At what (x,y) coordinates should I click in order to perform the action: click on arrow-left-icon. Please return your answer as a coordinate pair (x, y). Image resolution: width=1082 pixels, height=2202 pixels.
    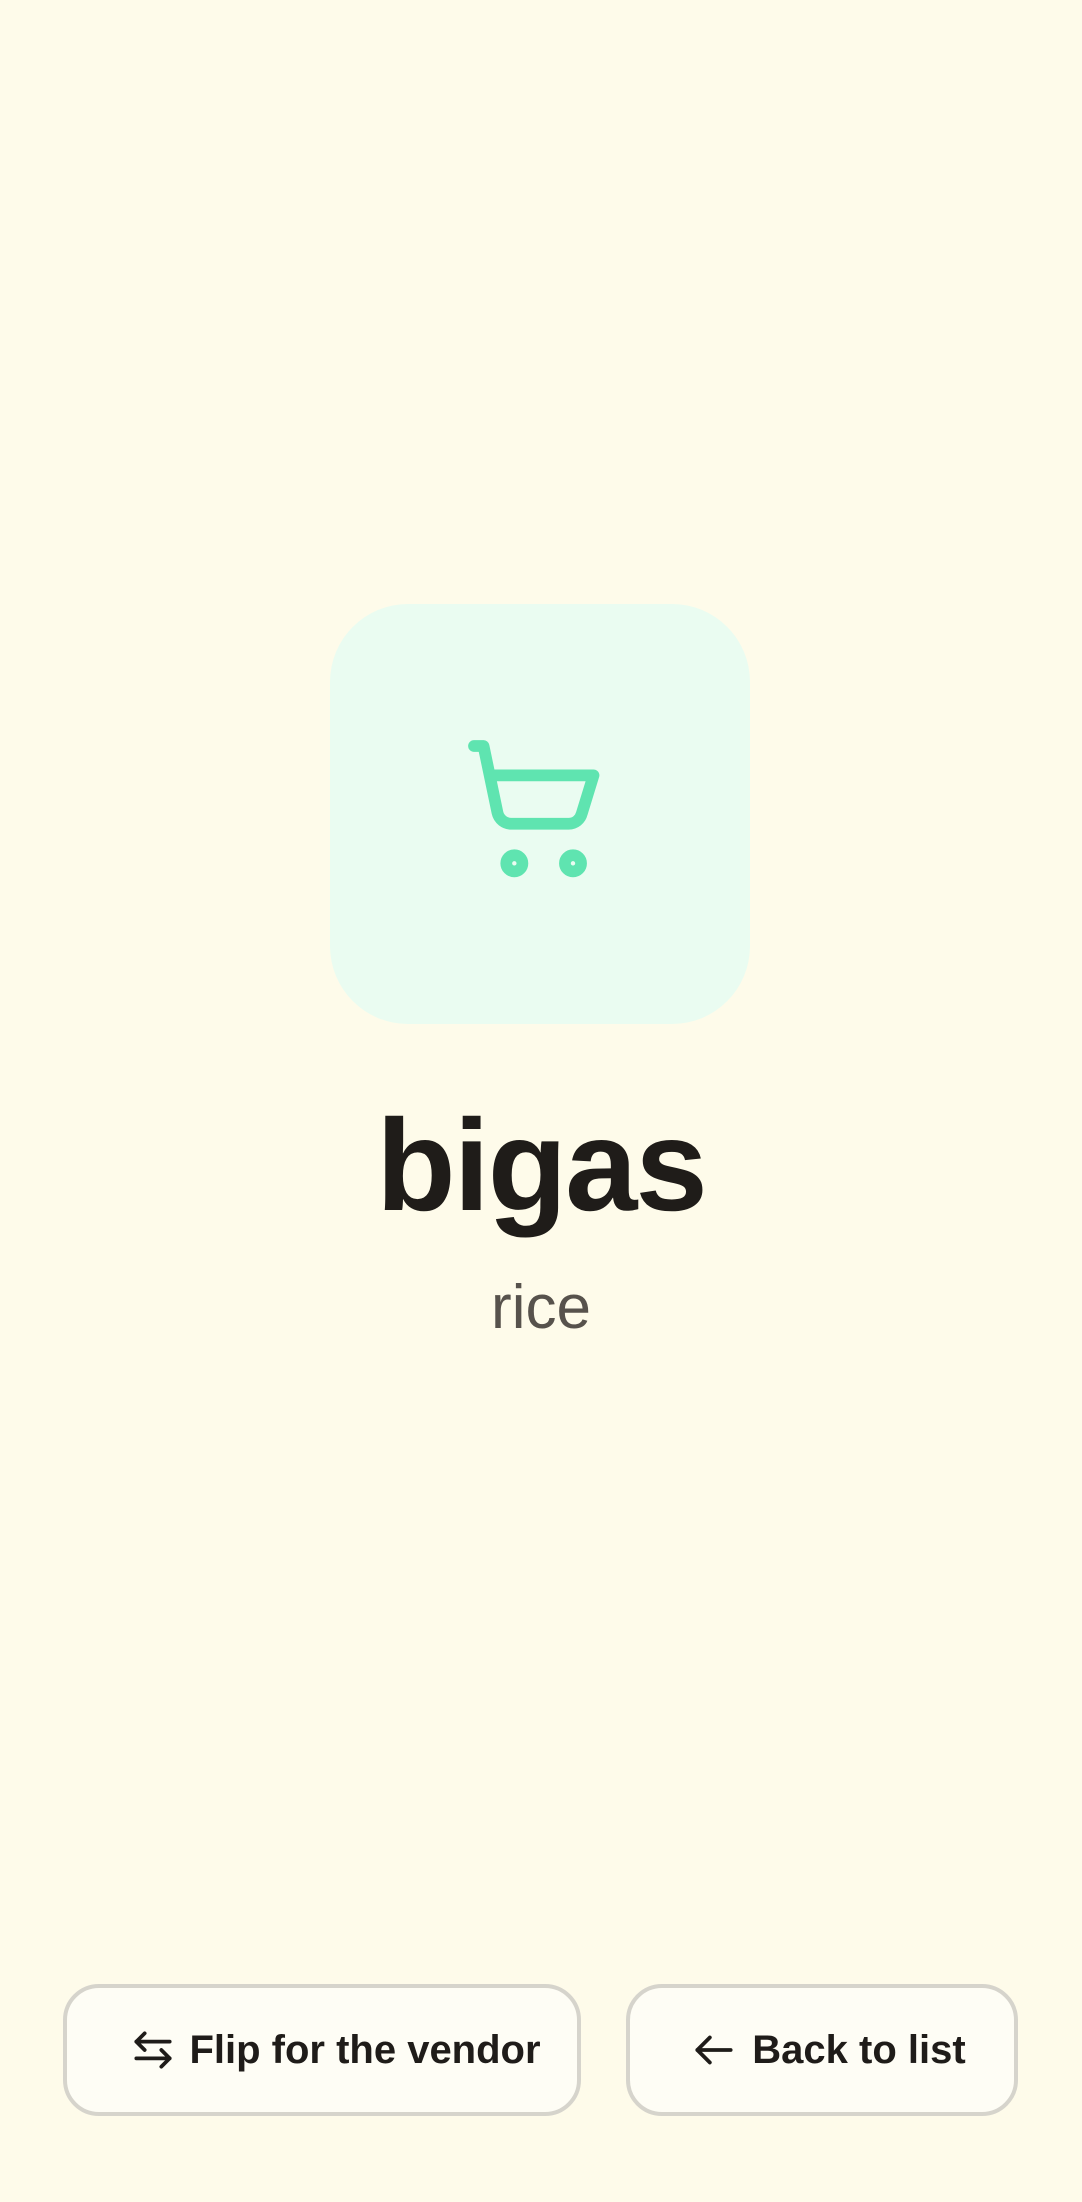
    Looking at the image, I should click on (714, 2050).